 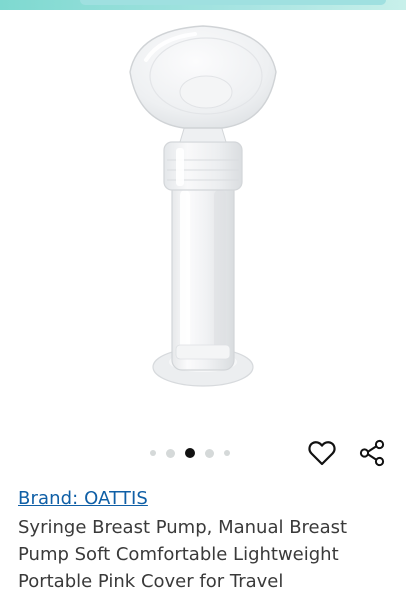 What do you see at coordinates (203, 166) in the screenshot?
I see `pump-collar` at bounding box center [203, 166].